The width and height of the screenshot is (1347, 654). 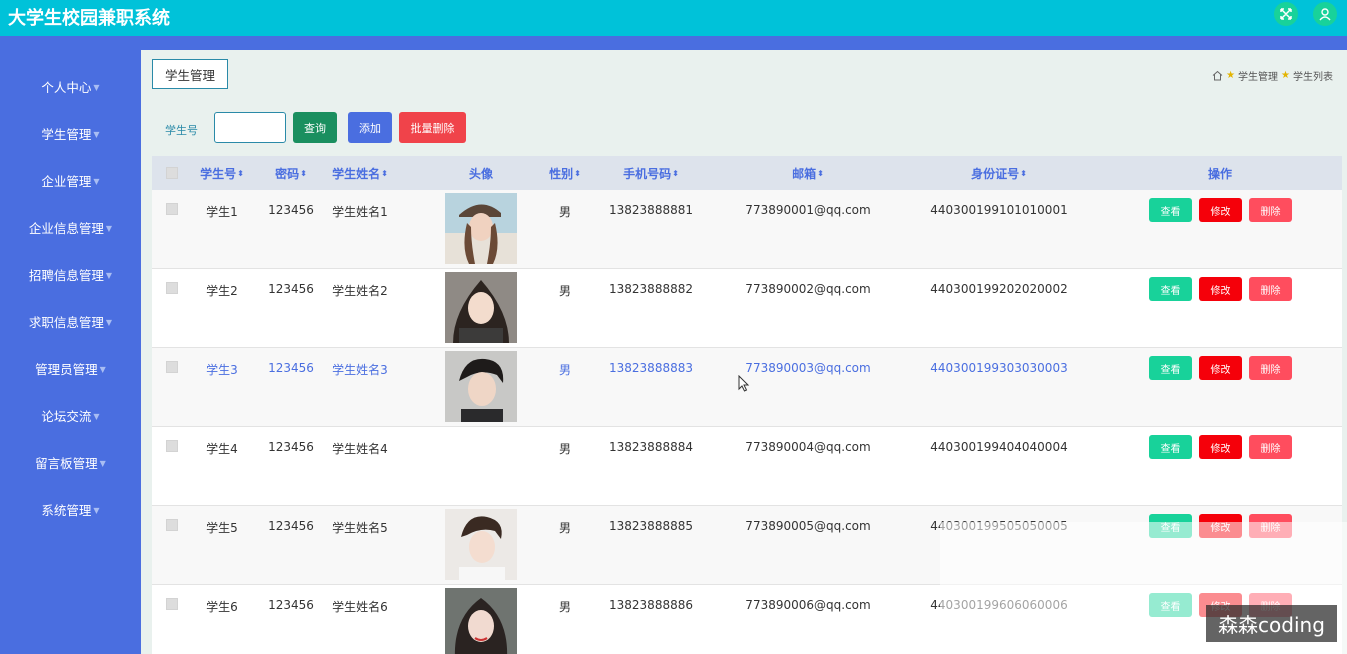 What do you see at coordinates (1258, 75) in the screenshot?
I see `breadcrumb-item: 学生管理` at bounding box center [1258, 75].